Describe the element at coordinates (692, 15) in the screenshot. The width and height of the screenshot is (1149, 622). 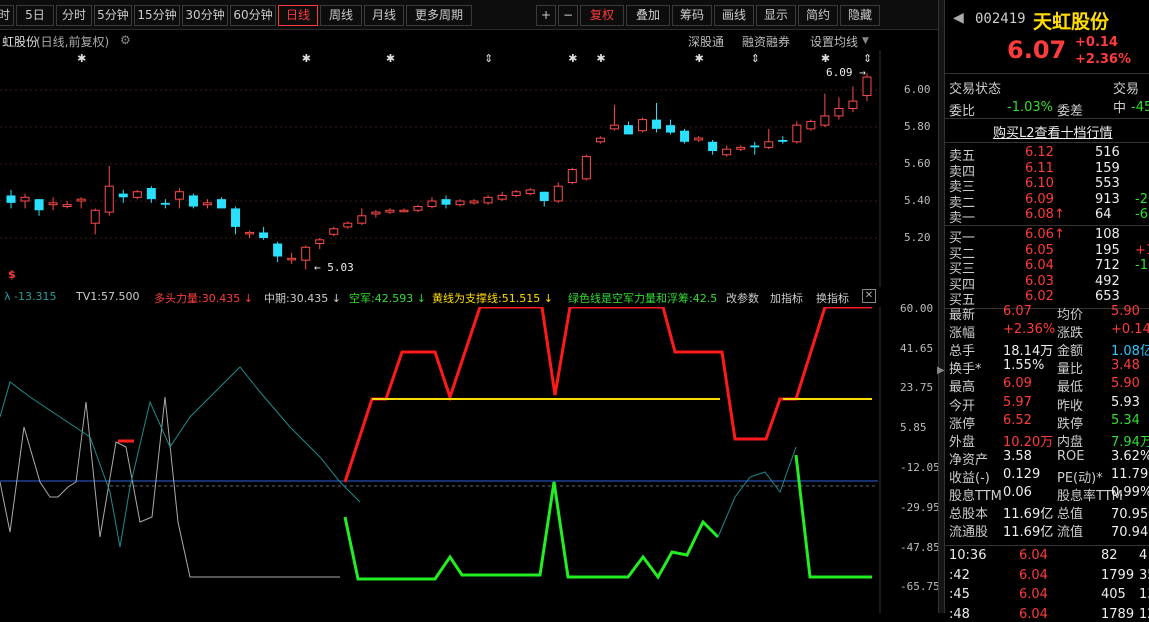
I see `toolbar-btn-right-4: 筹码` at that location.